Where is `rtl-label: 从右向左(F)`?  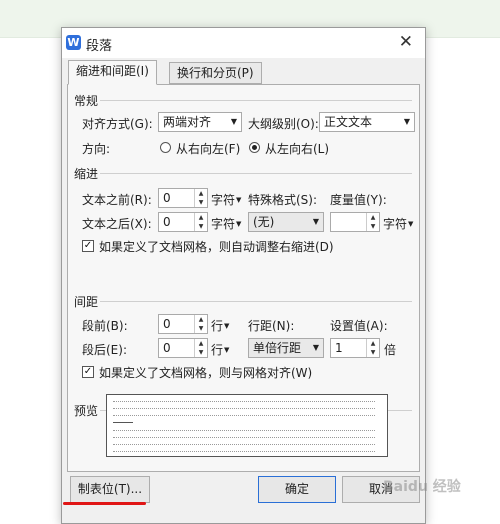
rtl-label: 从右向左(F) is located at coordinates (208, 149).